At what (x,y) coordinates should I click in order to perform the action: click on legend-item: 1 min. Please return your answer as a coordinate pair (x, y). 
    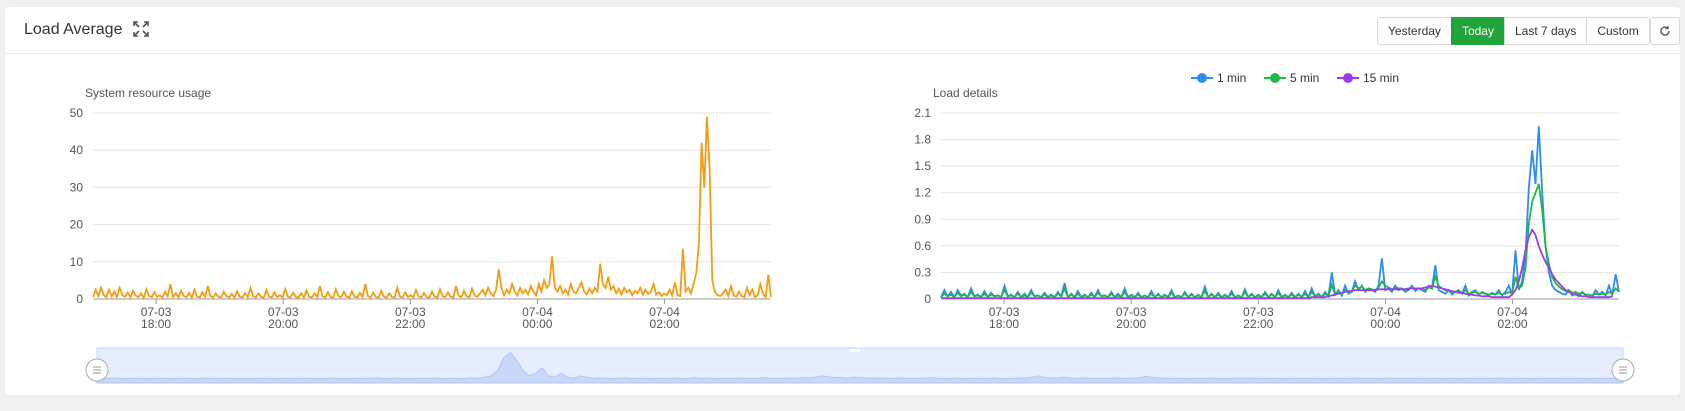
    Looking at the image, I should click on (1218, 78).